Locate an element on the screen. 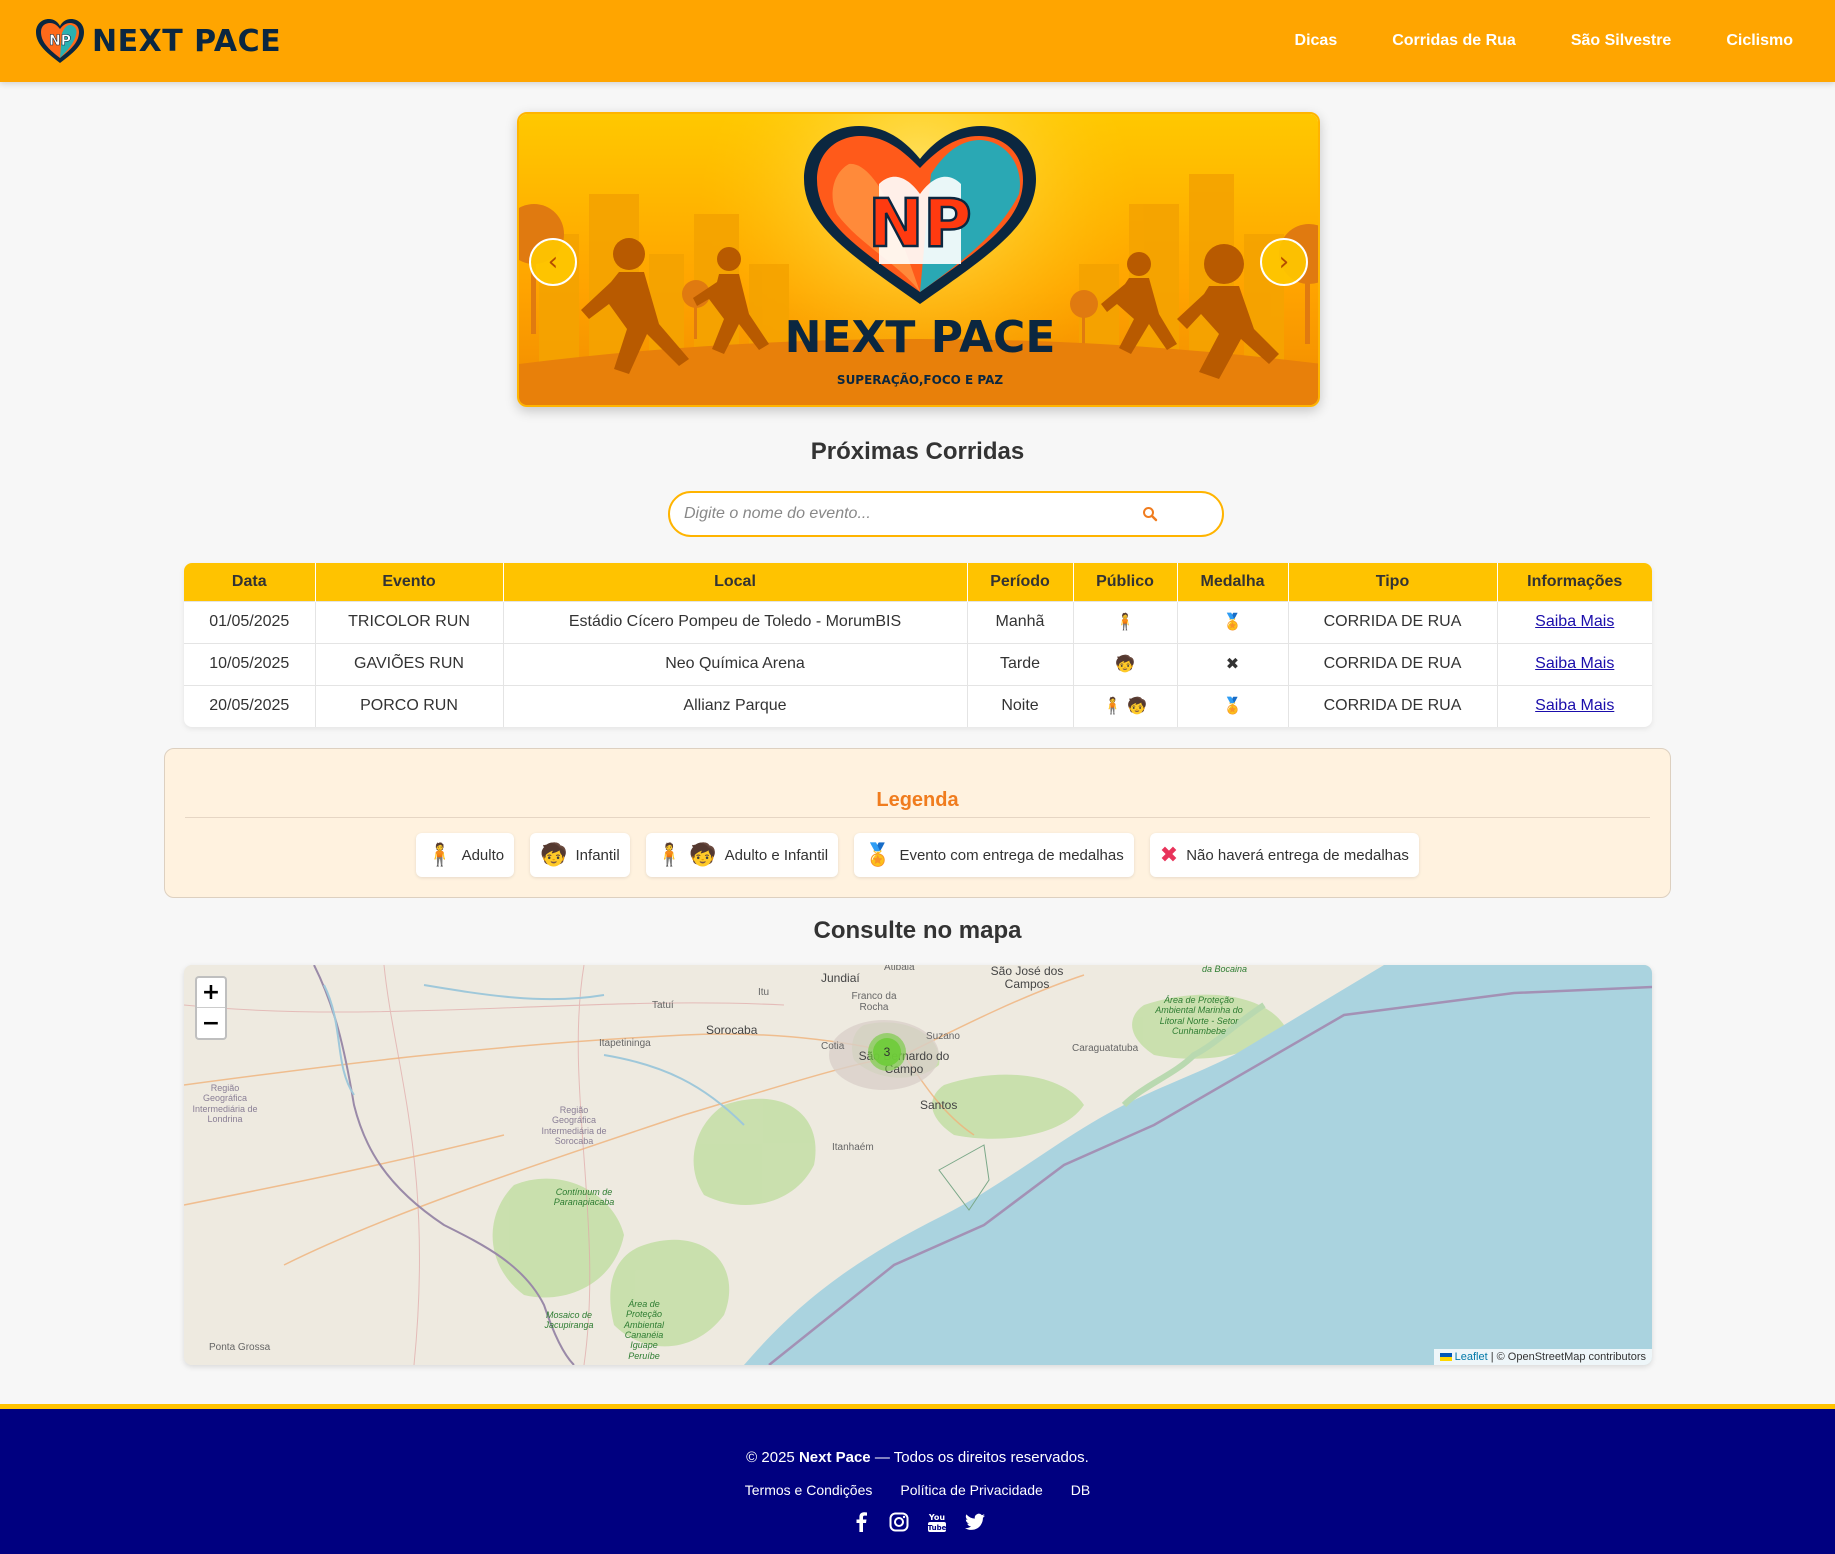 This screenshot has width=1835, height=1554. legend-label: Infantil is located at coordinates (597, 855).